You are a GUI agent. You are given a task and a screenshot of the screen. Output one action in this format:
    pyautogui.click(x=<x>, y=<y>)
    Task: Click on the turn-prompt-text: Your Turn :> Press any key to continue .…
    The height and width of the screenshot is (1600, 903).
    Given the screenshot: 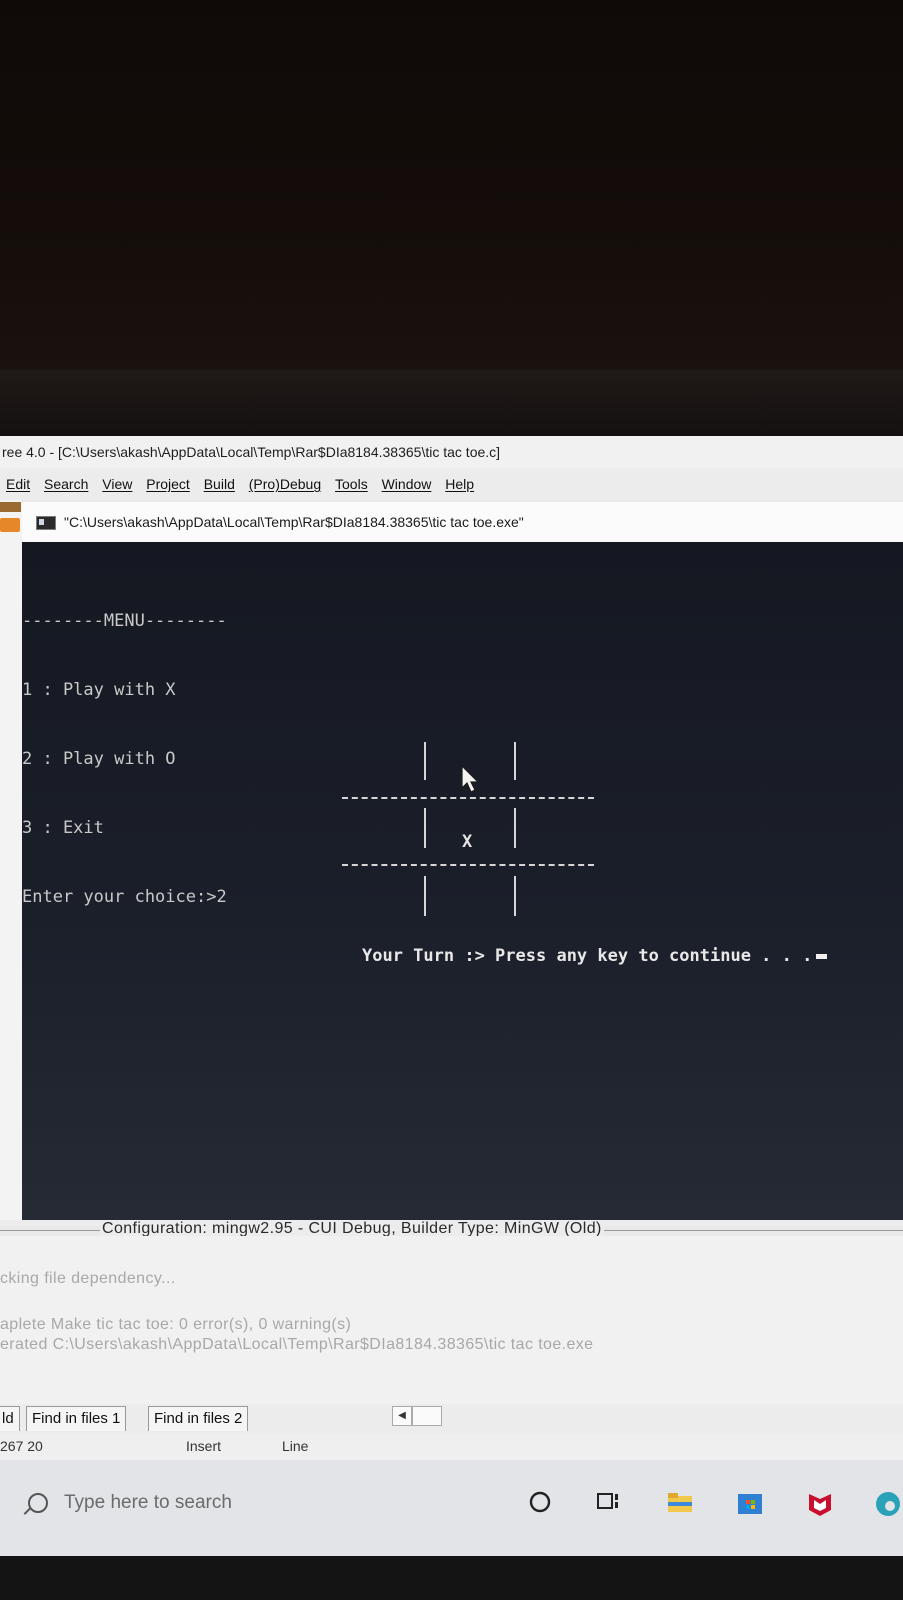 What is the action you would take?
    pyautogui.click(x=587, y=956)
    